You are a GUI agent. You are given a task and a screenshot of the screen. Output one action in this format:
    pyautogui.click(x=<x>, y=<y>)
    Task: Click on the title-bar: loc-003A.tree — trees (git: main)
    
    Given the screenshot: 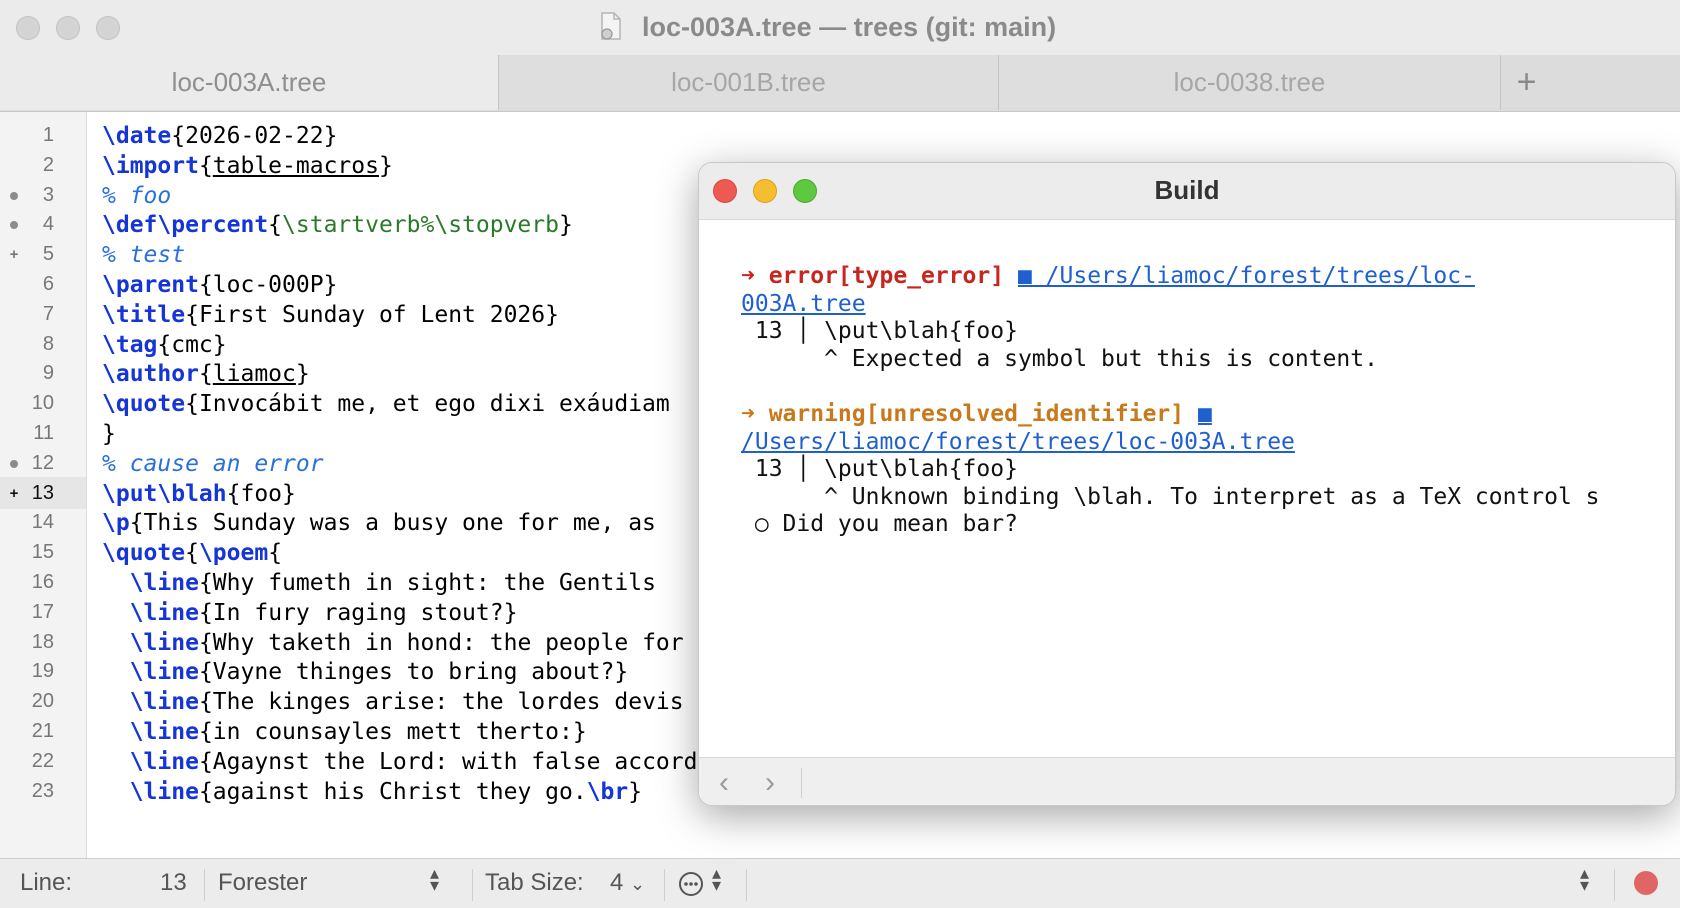 What is the action you would take?
    pyautogui.click(x=840, y=27)
    